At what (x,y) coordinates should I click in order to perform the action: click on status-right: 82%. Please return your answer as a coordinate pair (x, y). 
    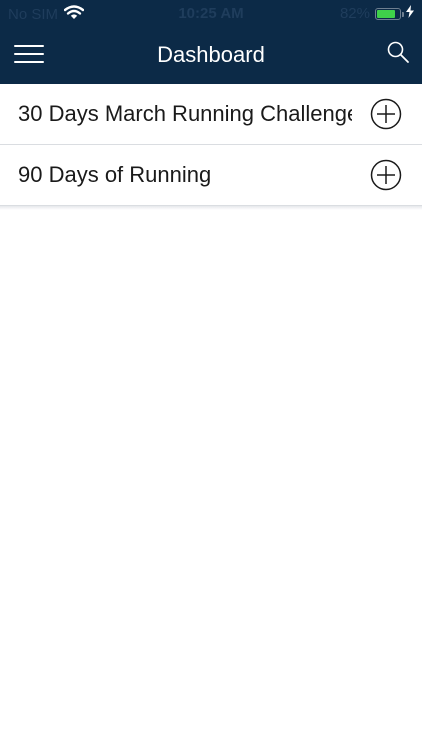
    Looking at the image, I should click on (377, 13).